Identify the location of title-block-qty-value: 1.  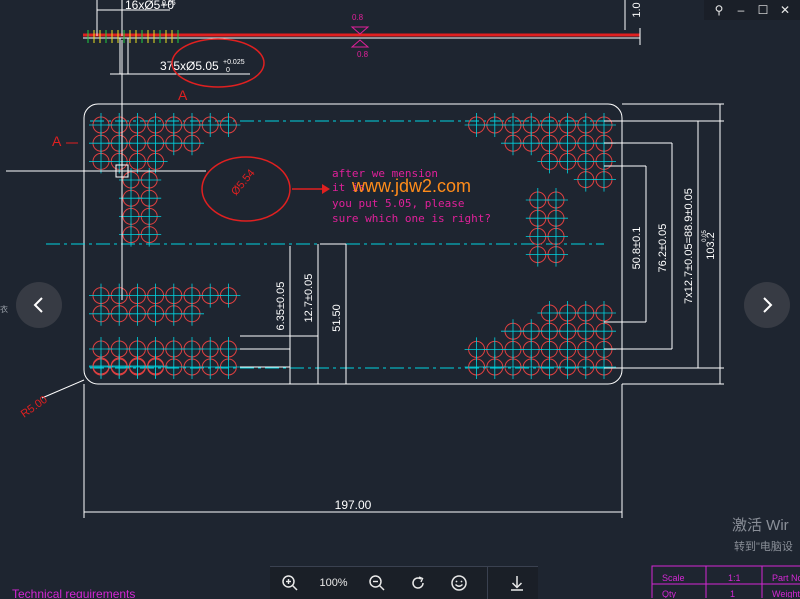
(732, 593).